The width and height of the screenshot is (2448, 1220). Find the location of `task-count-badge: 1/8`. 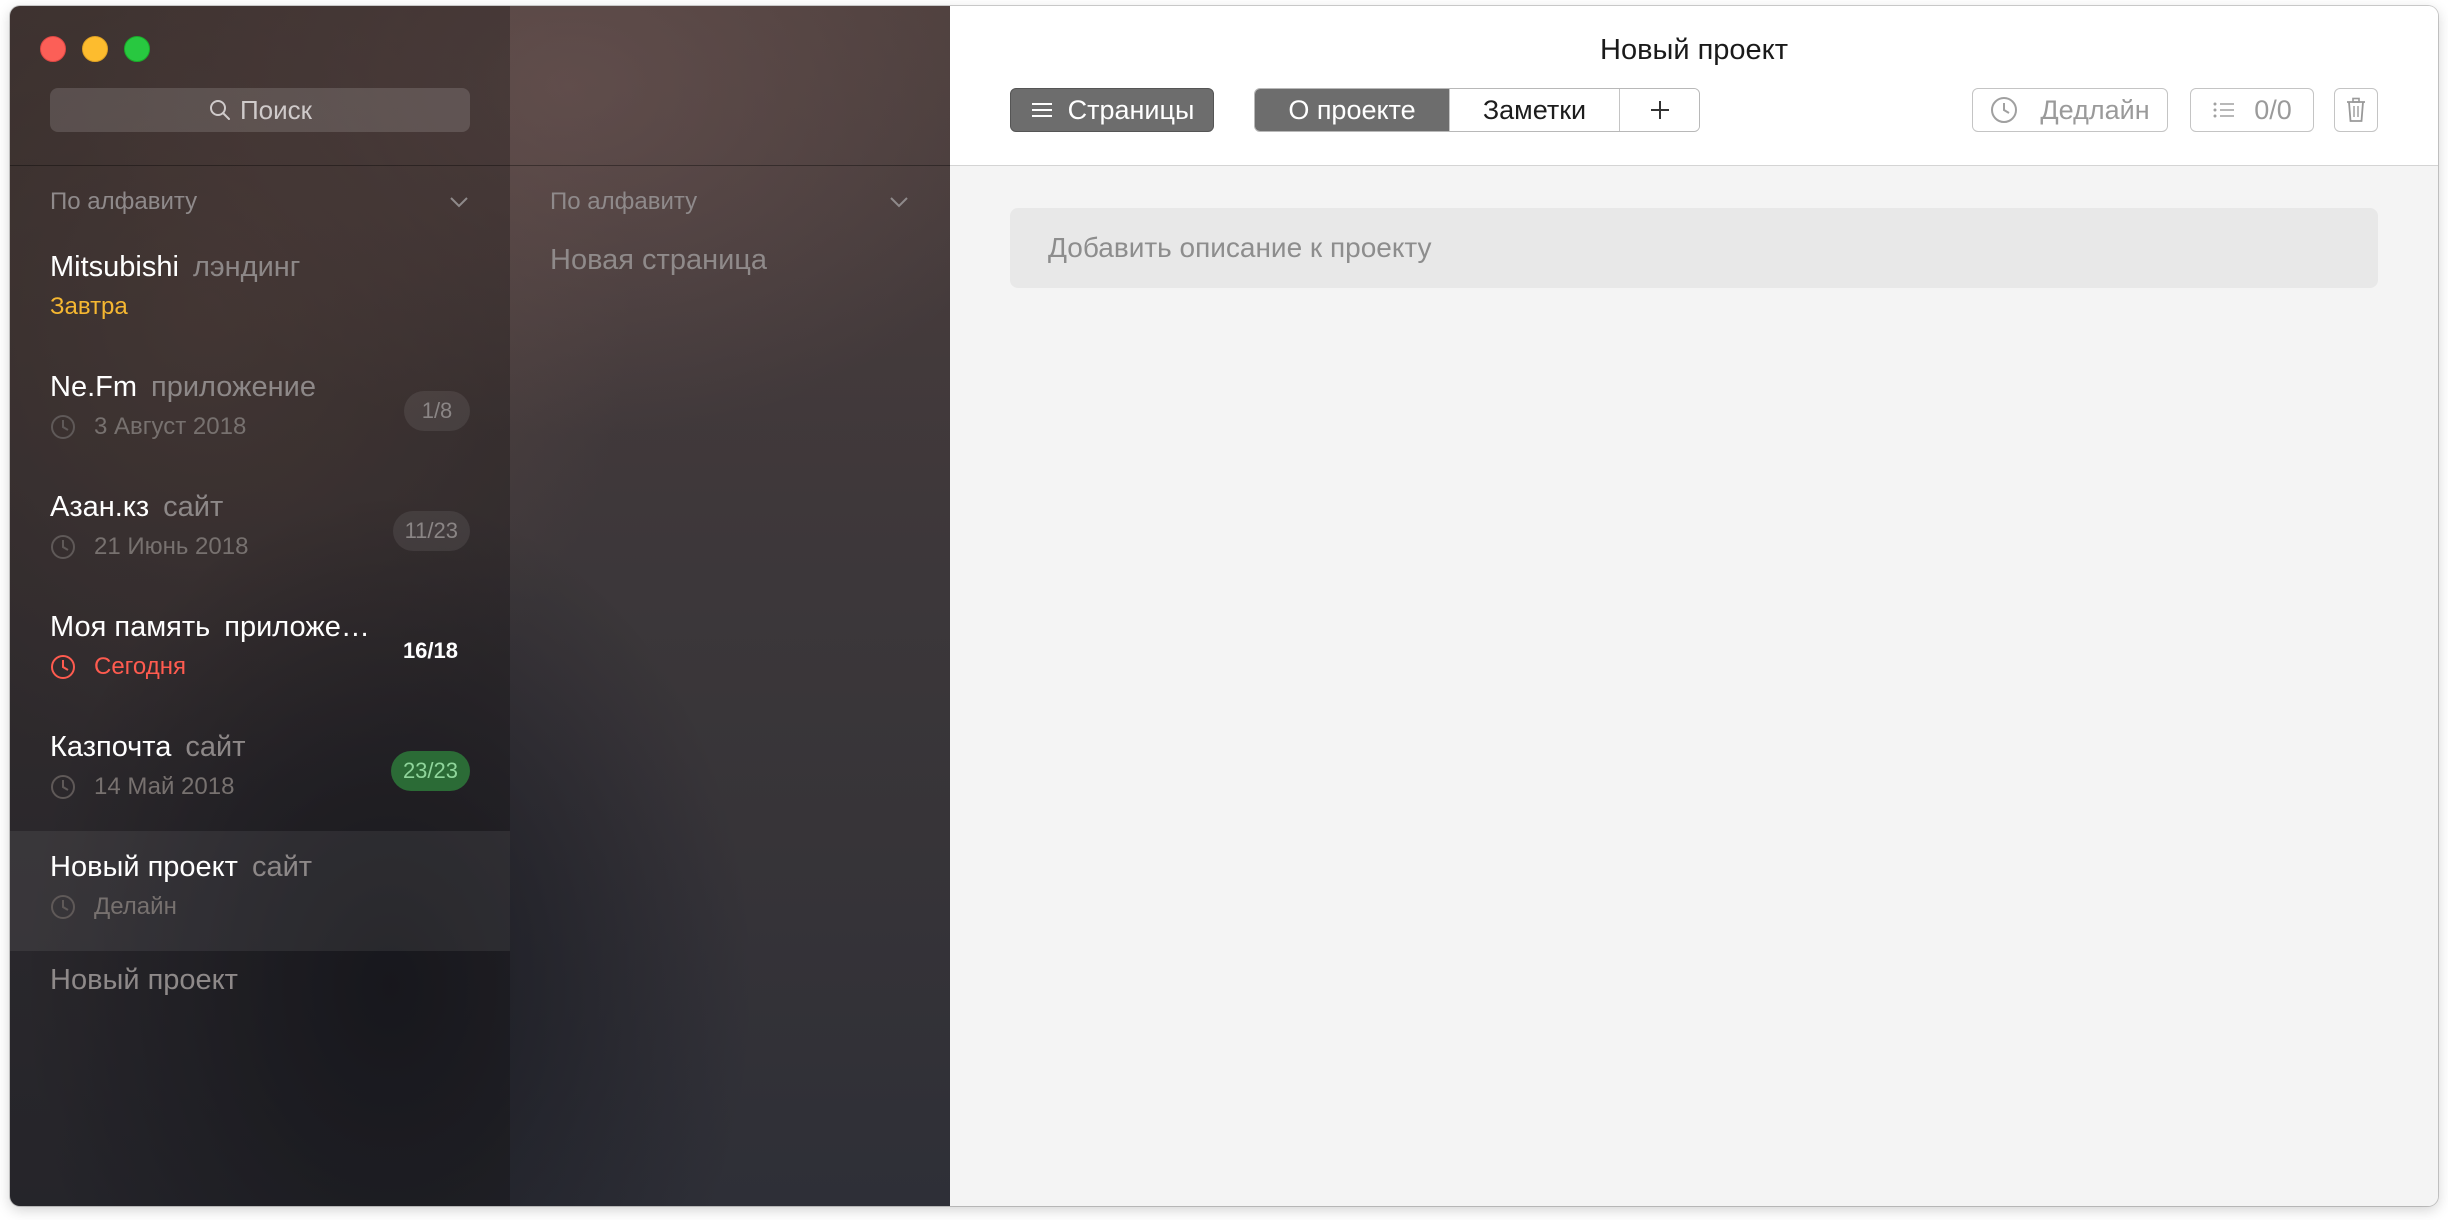

task-count-badge: 1/8 is located at coordinates (437, 411).